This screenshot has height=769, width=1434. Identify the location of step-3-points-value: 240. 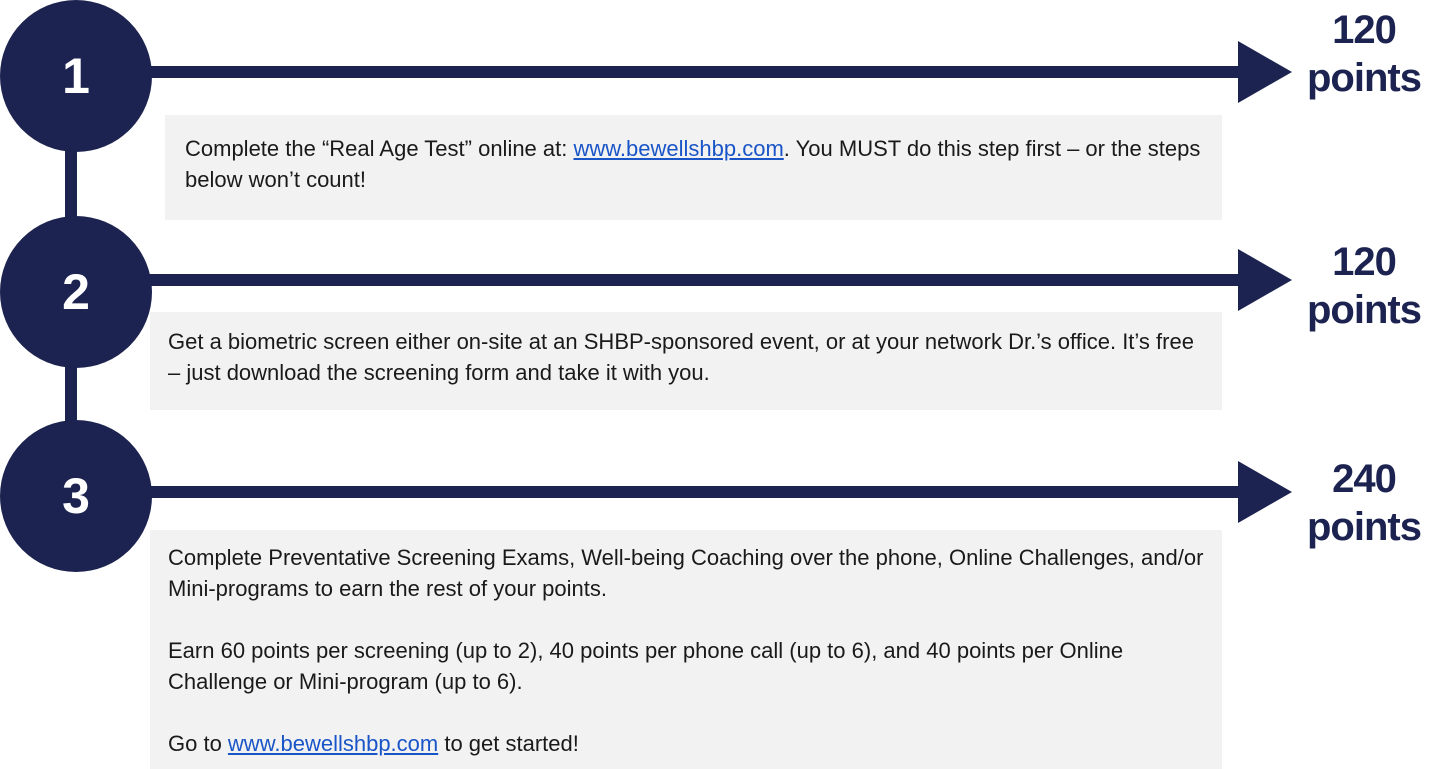
(1364, 479).